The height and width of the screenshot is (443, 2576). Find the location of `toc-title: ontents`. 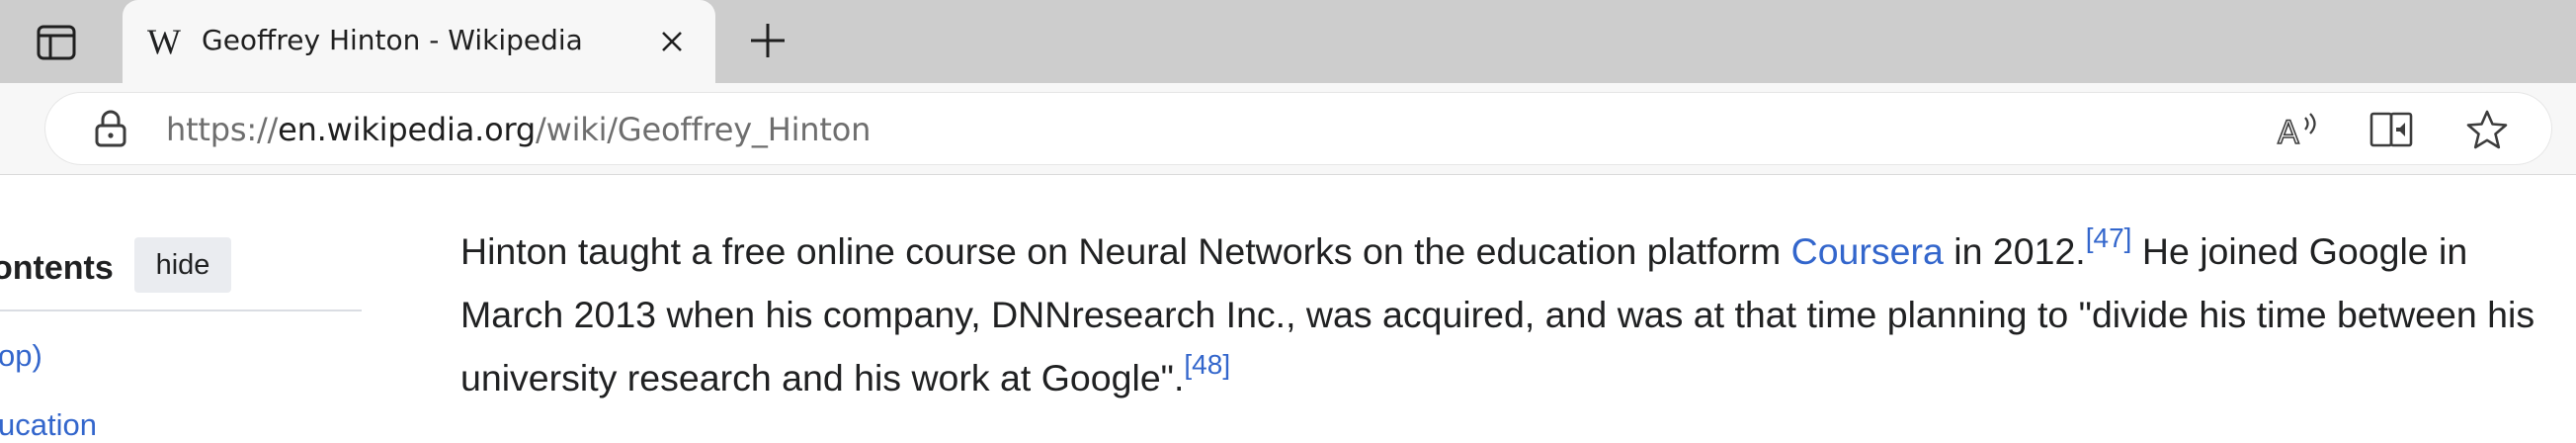

toc-title: ontents is located at coordinates (57, 268).